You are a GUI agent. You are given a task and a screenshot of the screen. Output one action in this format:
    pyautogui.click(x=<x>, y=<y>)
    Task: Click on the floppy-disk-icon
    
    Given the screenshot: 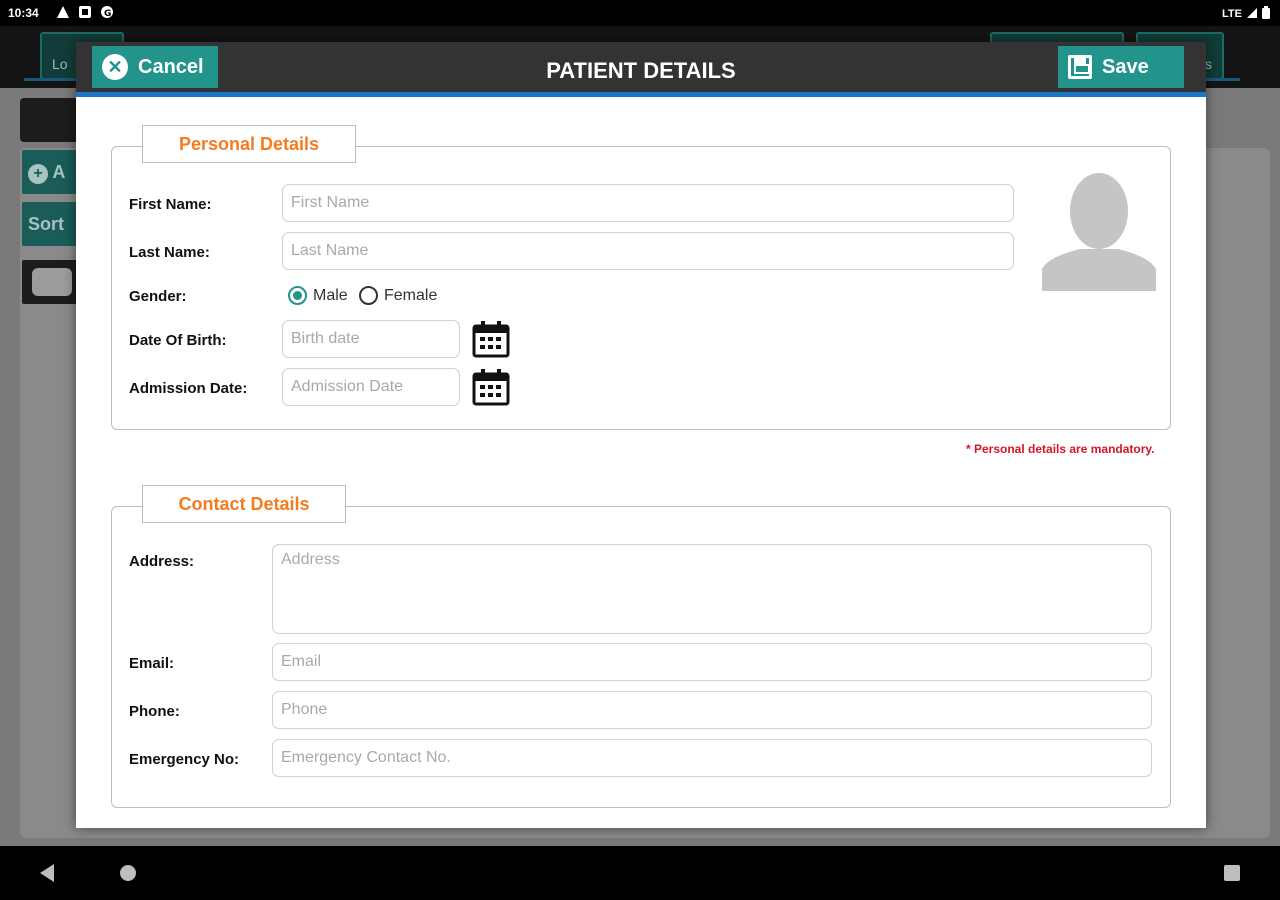 What is the action you would take?
    pyautogui.click(x=1080, y=67)
    